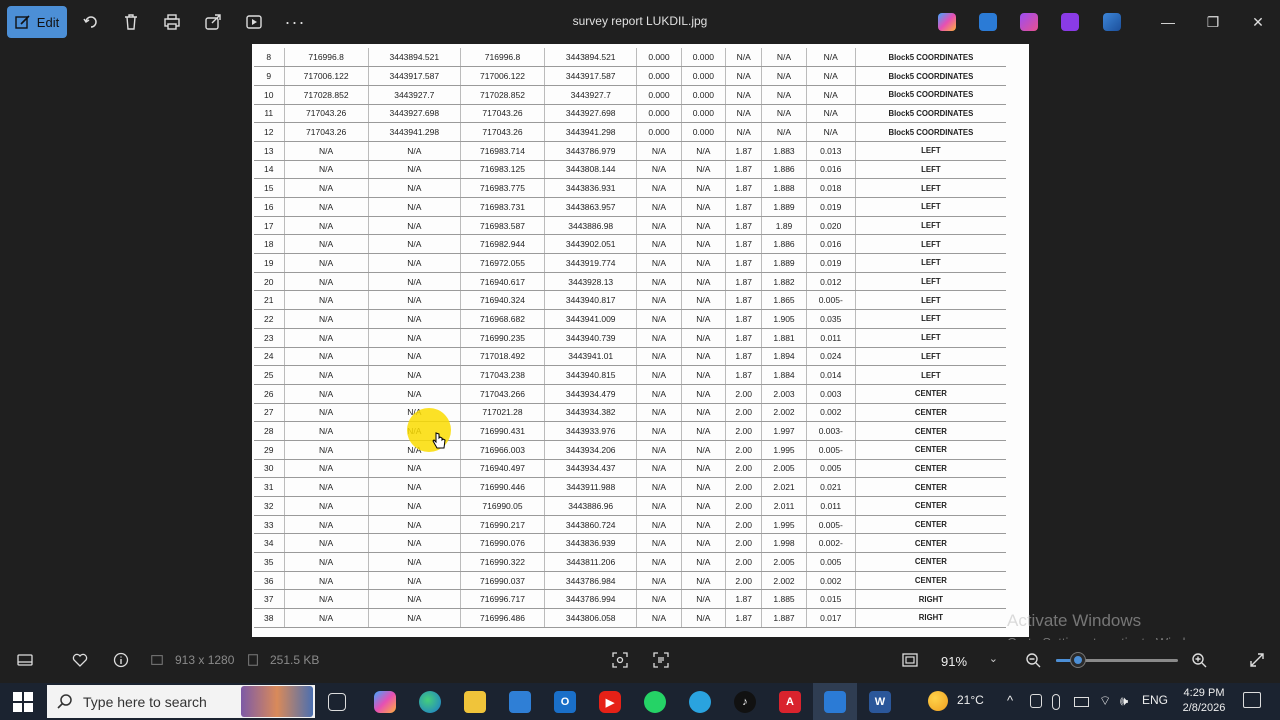 The height and width of the screenshot is (720, 1280). I want to click on wifi-icon: ⌔, so click(1105, 701).